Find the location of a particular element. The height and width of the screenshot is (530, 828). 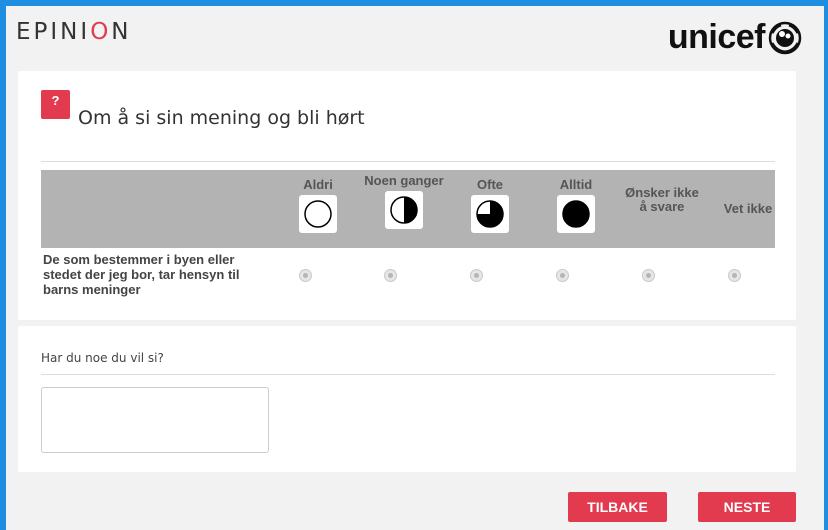

scale-label: Ønsker ikke å svare is located at coordinates (662, 199).